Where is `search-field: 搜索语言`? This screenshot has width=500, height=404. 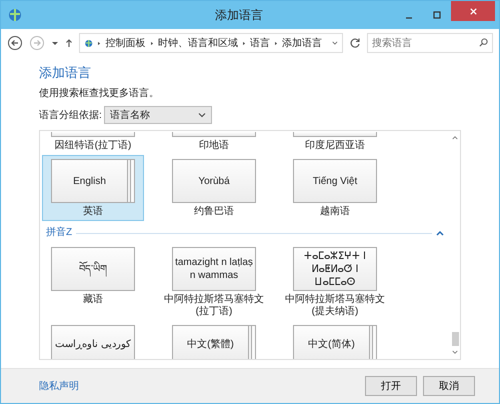 search-field: 搜索语言 is located at coordinates (430, 43).